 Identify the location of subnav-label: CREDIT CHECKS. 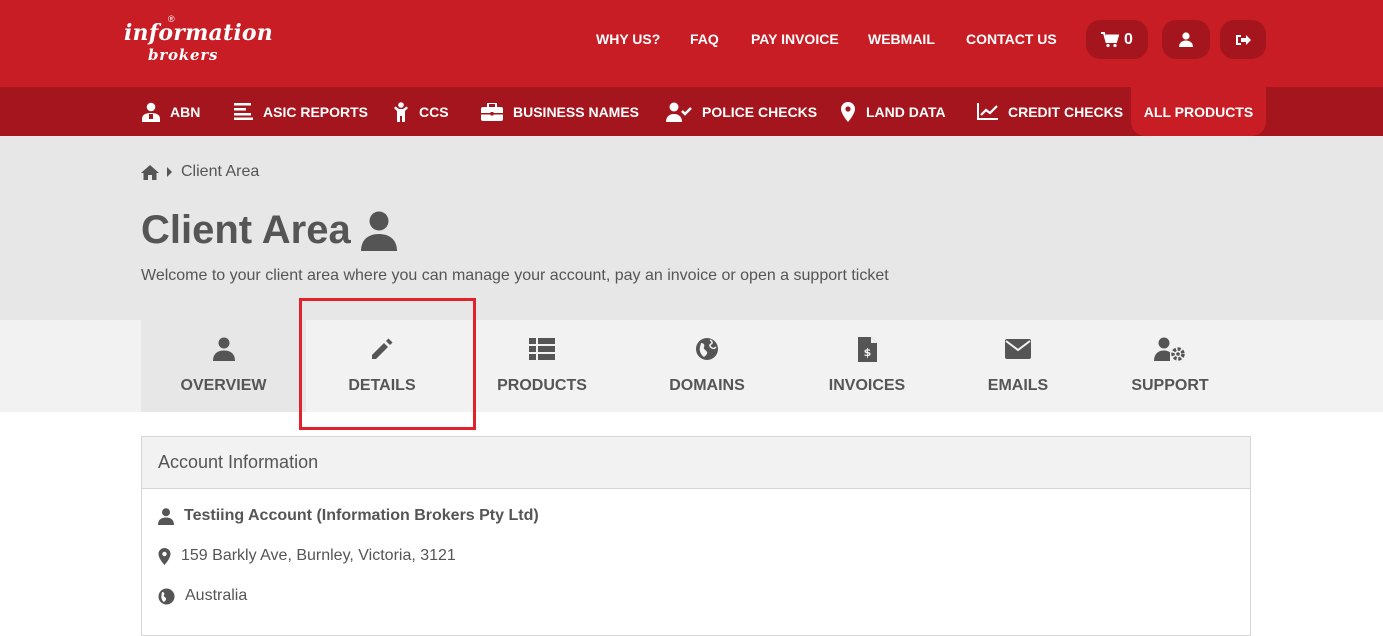
(1066, 111).